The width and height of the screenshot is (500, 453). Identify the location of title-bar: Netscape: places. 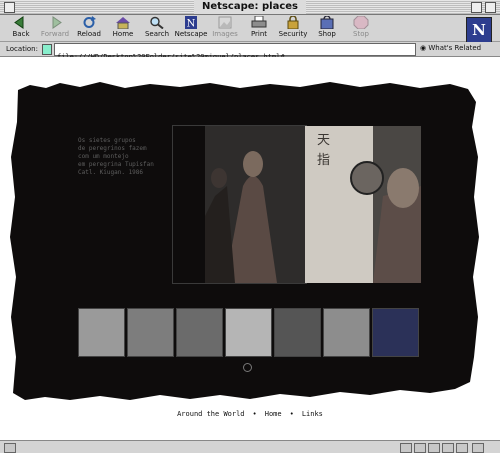
(250, 7).